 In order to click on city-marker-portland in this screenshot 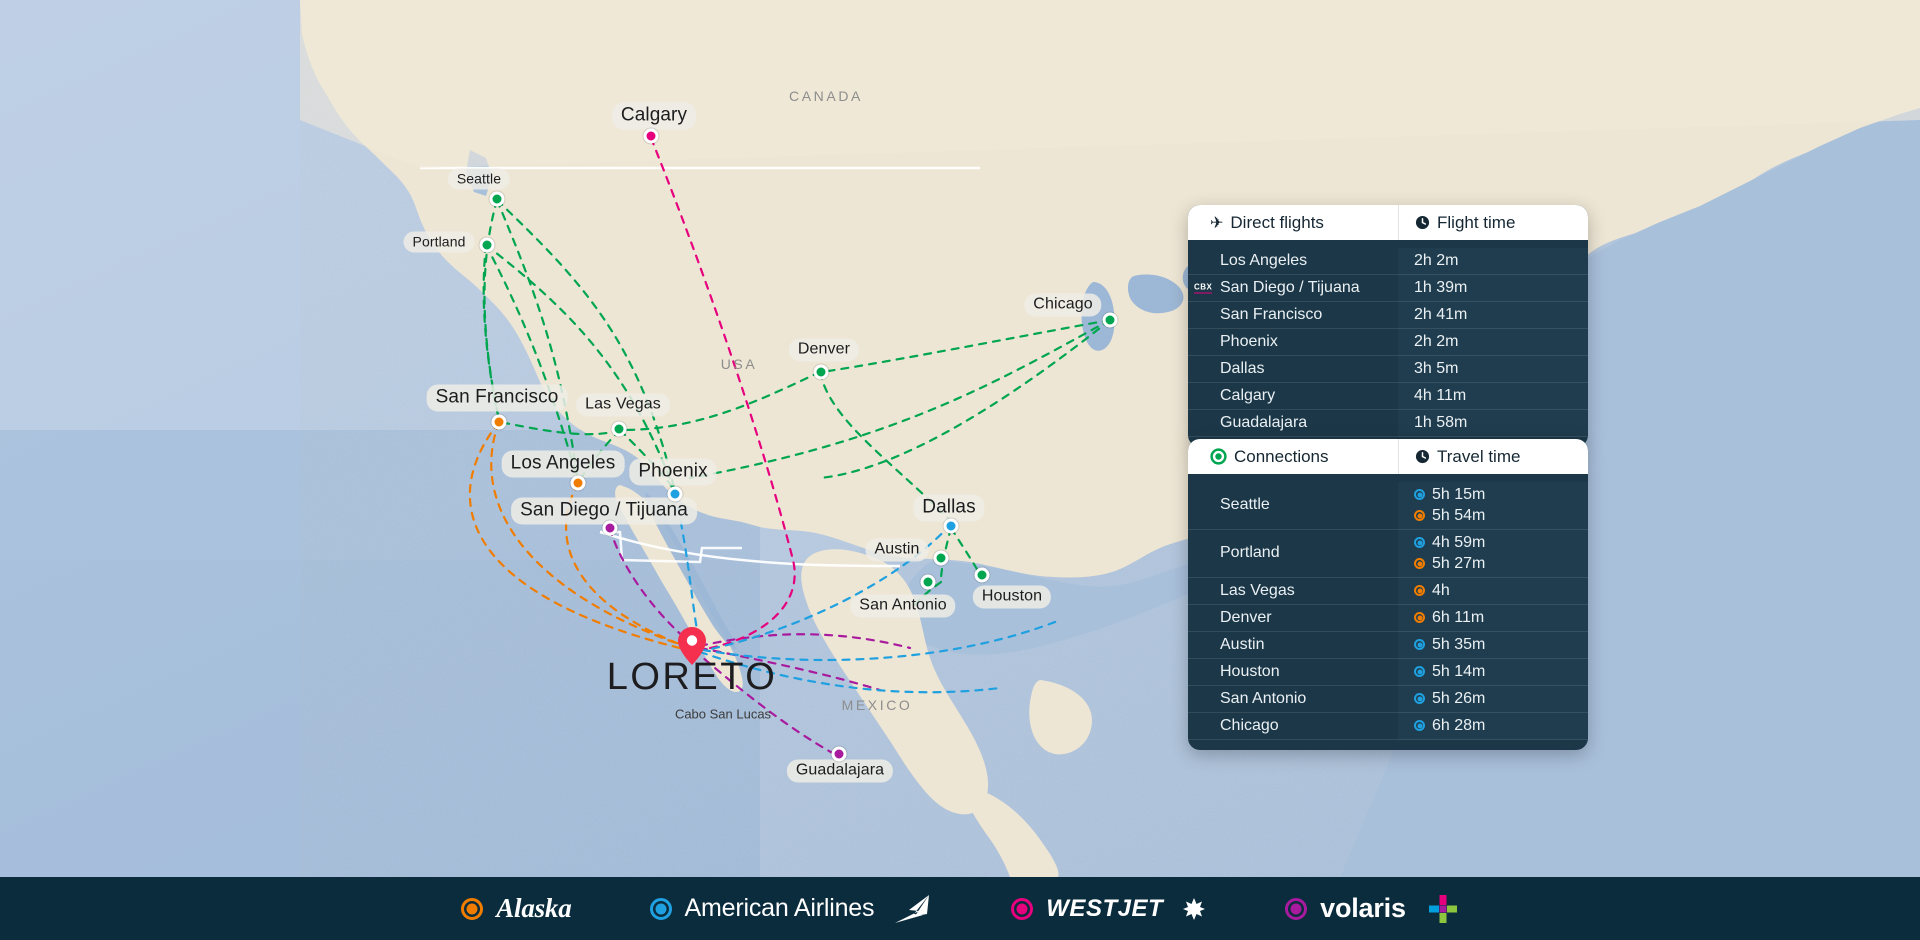, I will do `click(487, 245)`.